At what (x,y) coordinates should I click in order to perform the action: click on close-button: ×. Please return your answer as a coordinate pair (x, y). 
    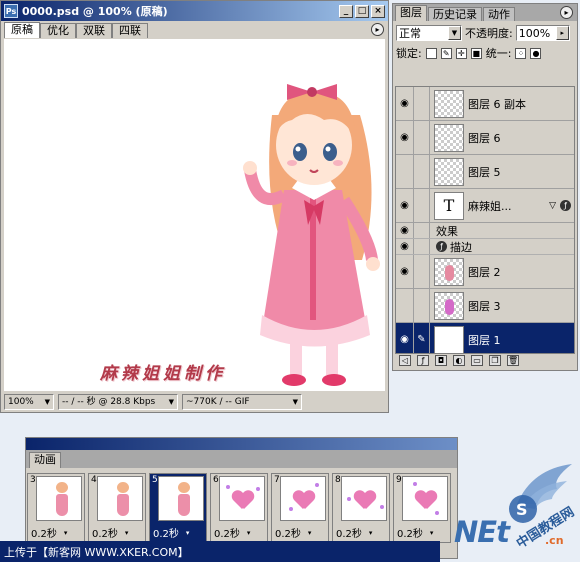
    Looking at the image, I should click on (378, 11).